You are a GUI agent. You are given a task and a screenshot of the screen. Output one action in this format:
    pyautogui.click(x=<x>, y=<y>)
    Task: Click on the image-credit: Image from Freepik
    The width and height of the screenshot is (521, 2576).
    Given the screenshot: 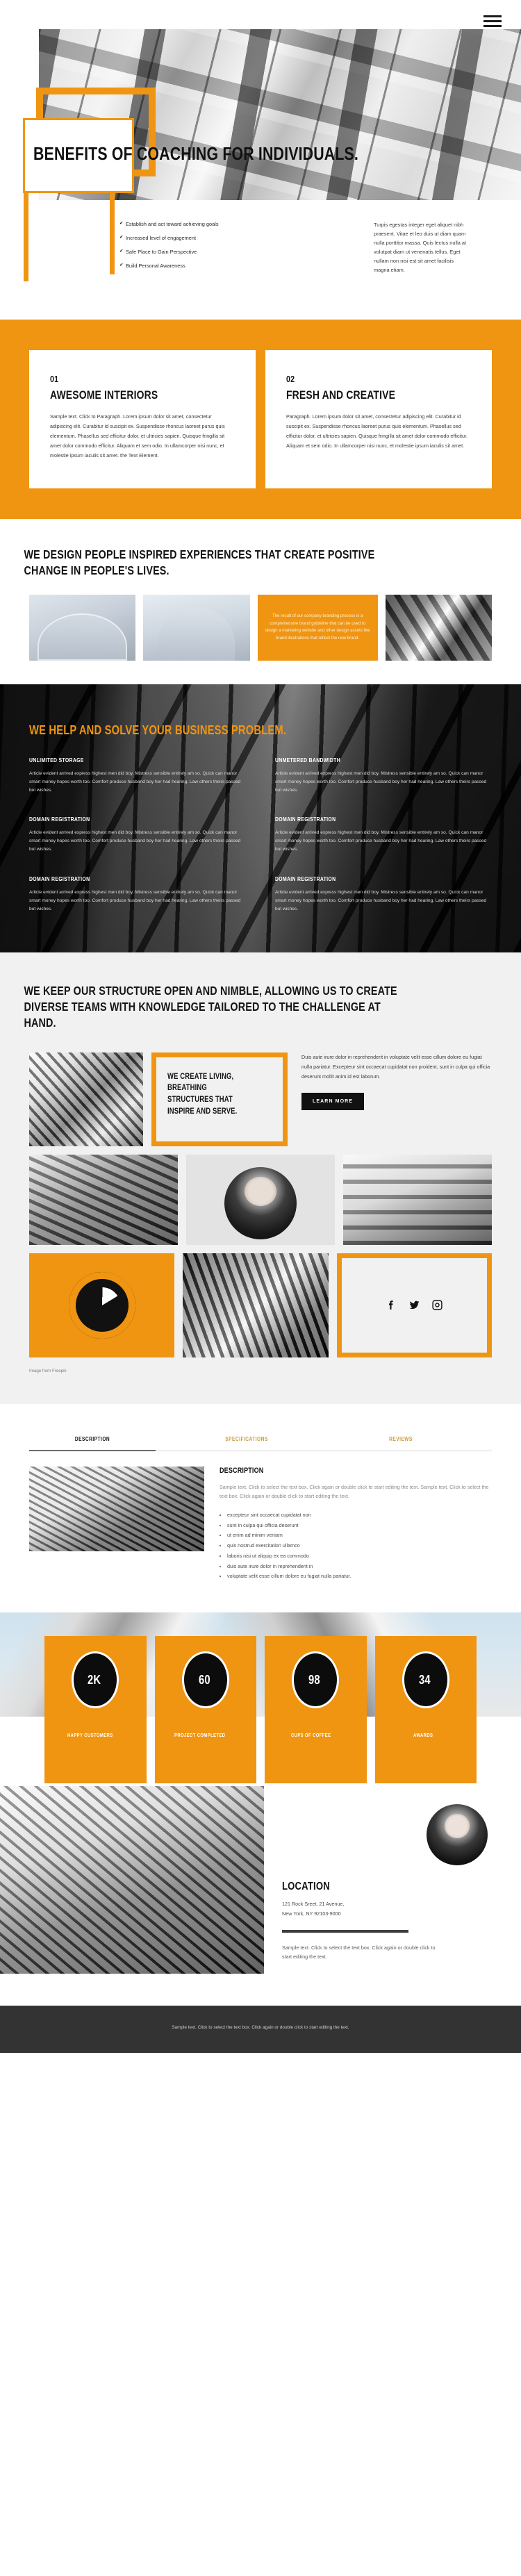 What is the action you would take?
    pyautogui.click(x=48, y=1370)
    